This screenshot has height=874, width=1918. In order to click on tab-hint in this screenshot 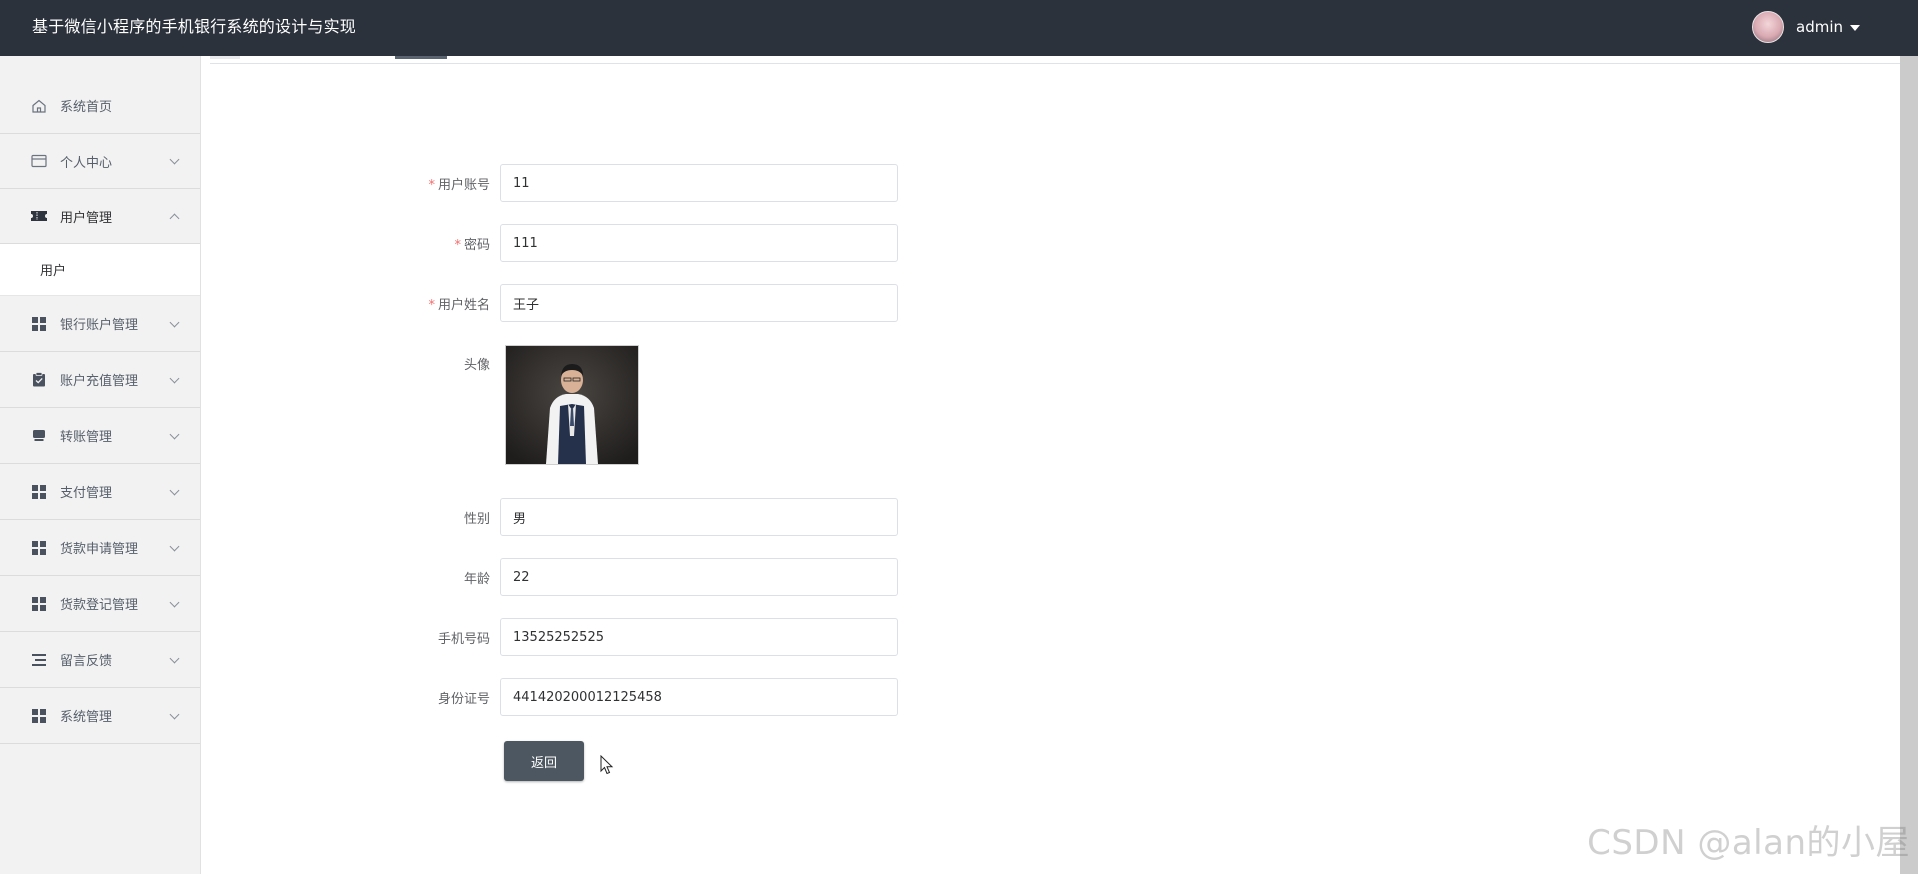, I will do `click(225, 57)`.